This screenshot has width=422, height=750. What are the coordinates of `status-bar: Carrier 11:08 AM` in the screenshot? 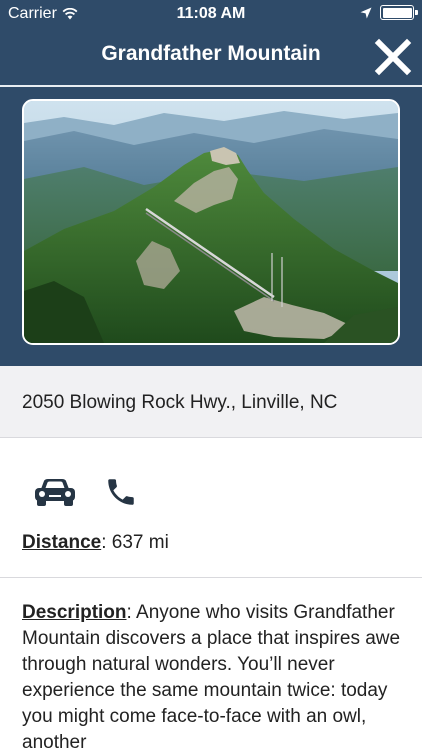 It's located at (211, 14).